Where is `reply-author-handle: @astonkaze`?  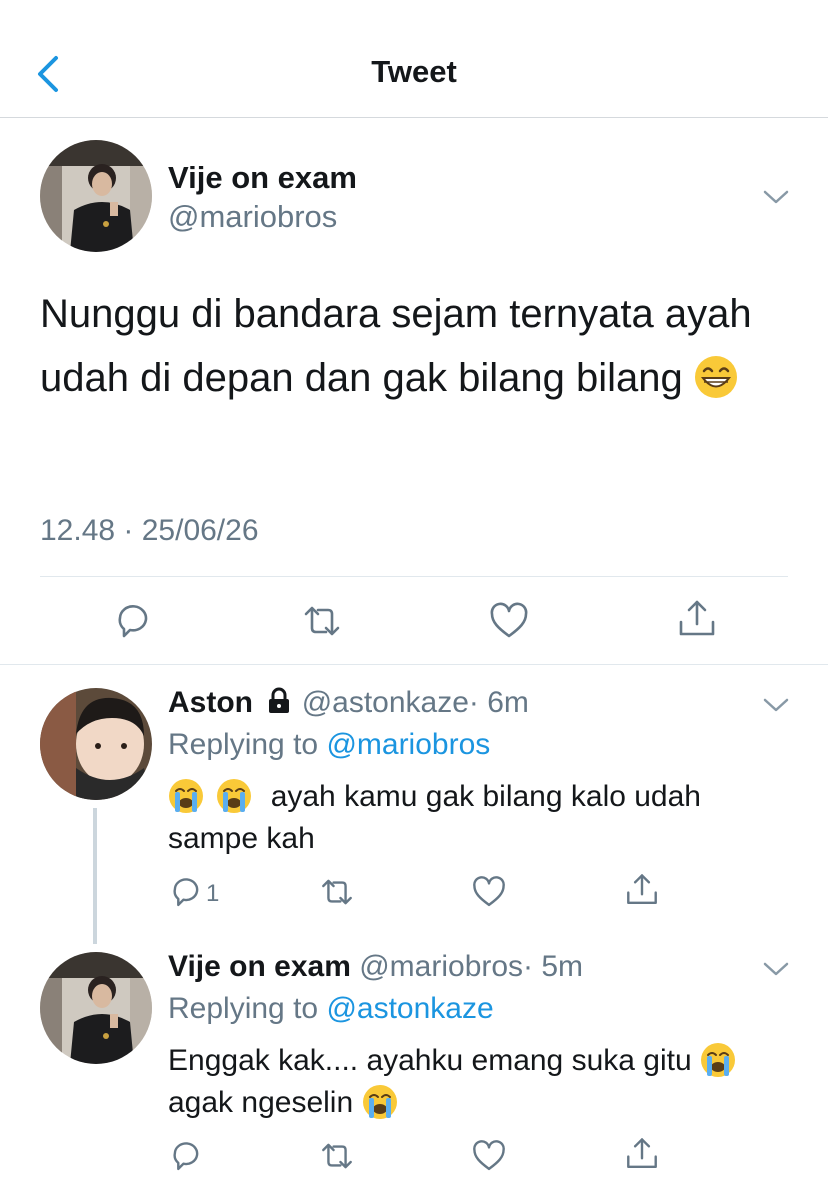 reply-author-handle: @astonkaze is located at coordinates (385, 702).